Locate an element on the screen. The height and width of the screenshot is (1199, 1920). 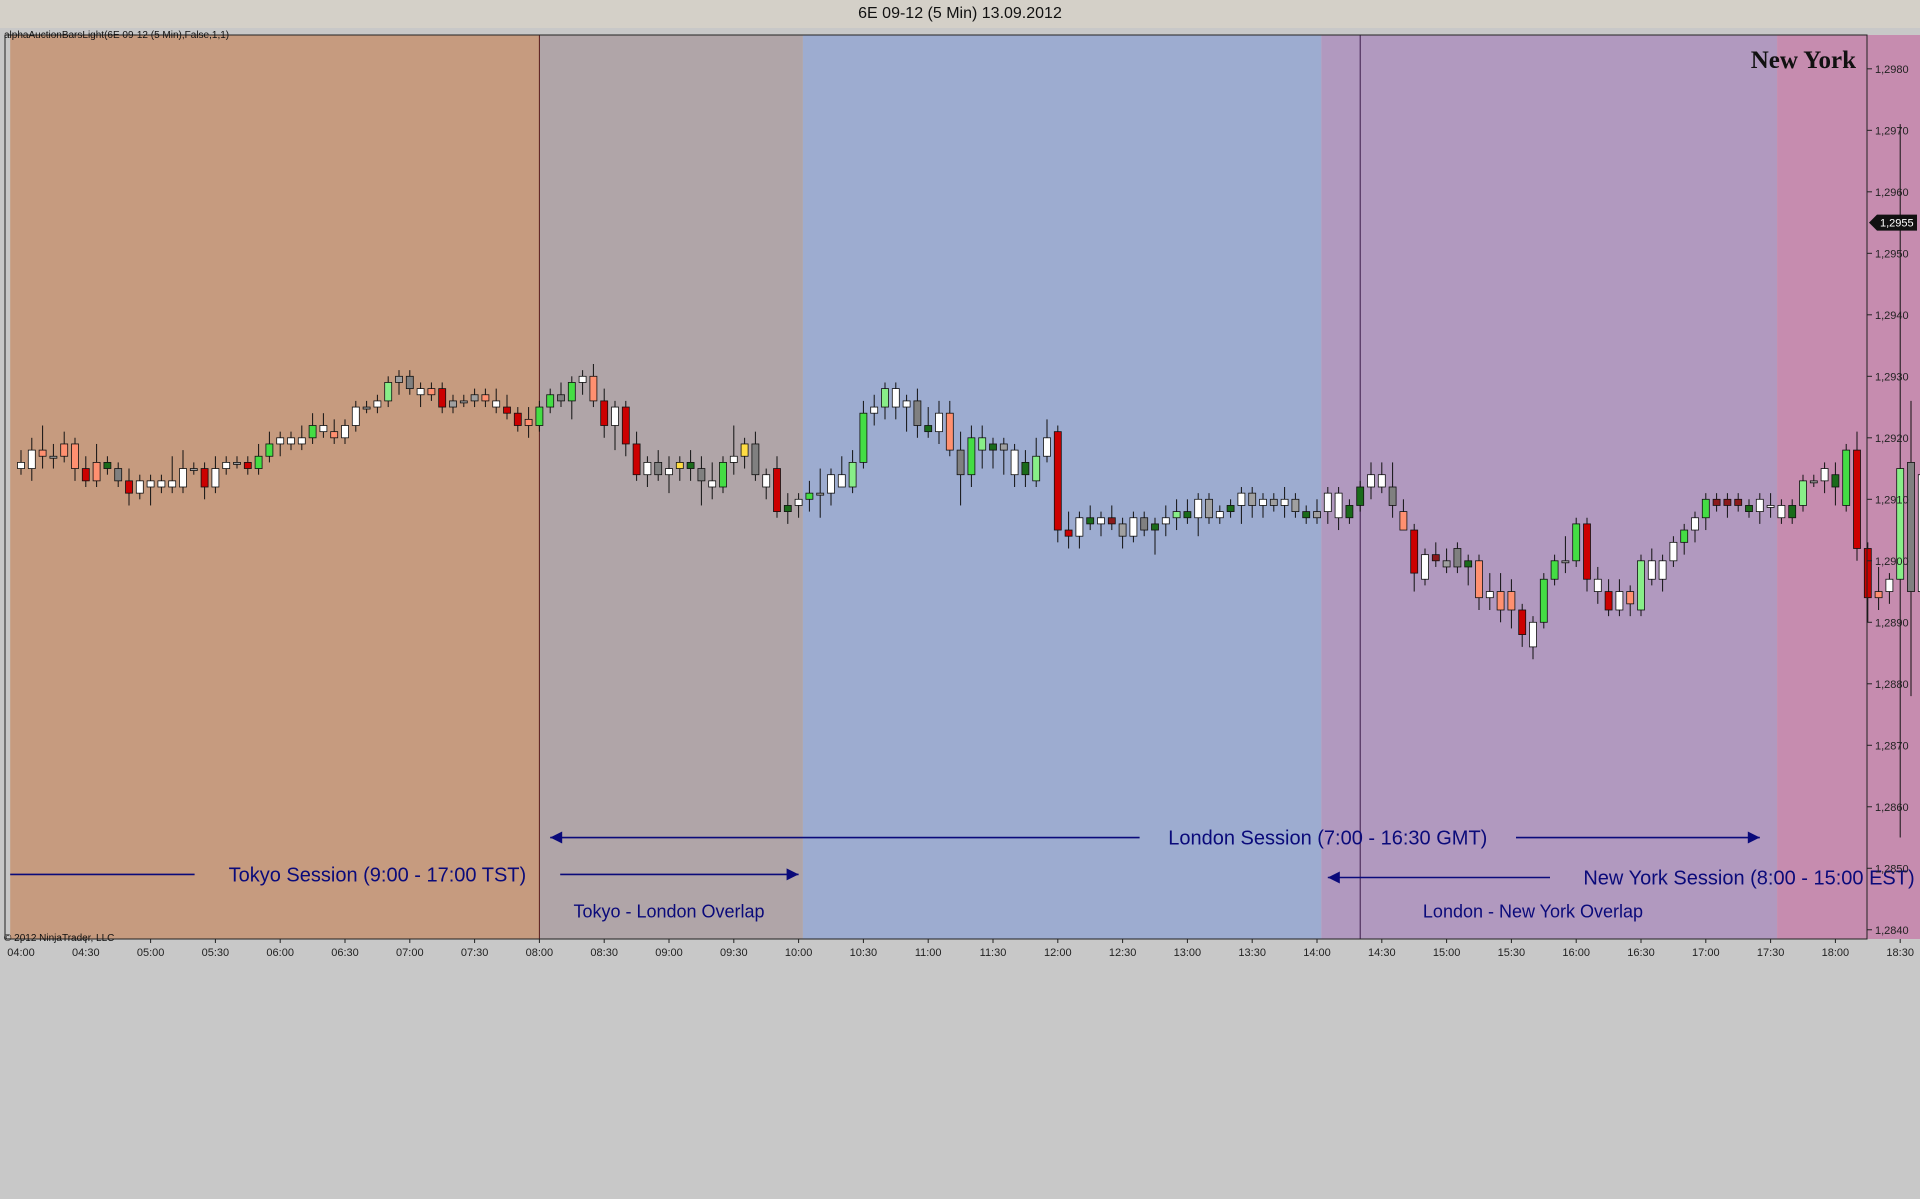
x-tick-label: 09:00 is located at coordinates (669, 953).